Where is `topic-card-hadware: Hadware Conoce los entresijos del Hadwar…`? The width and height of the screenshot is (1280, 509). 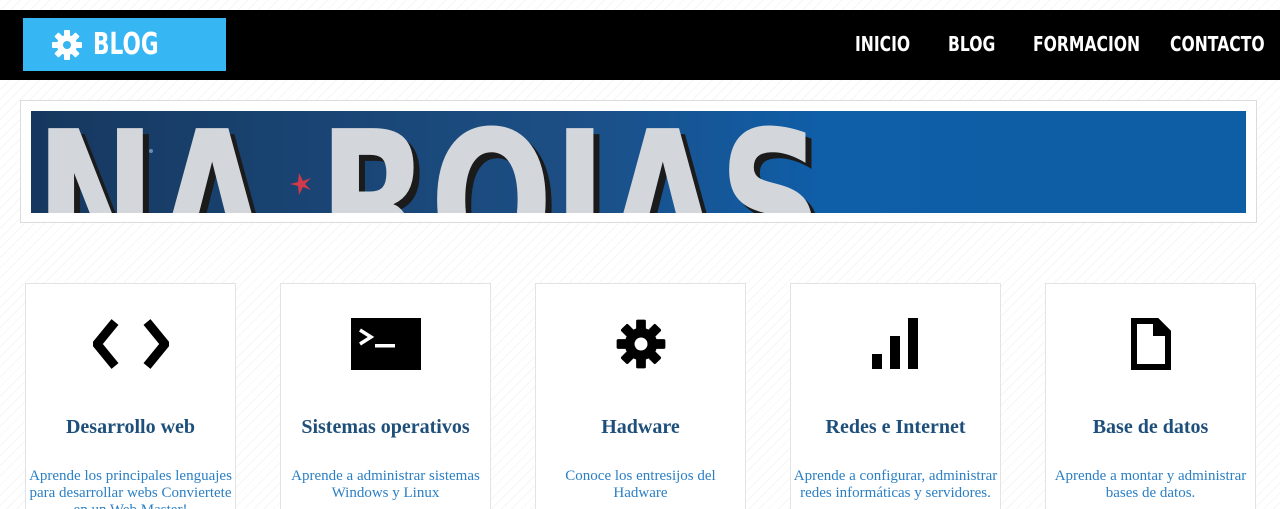 topic-card-hadware: Hadware Conoce los entresijos del Hadwar… is located at coordinates (640, 396).